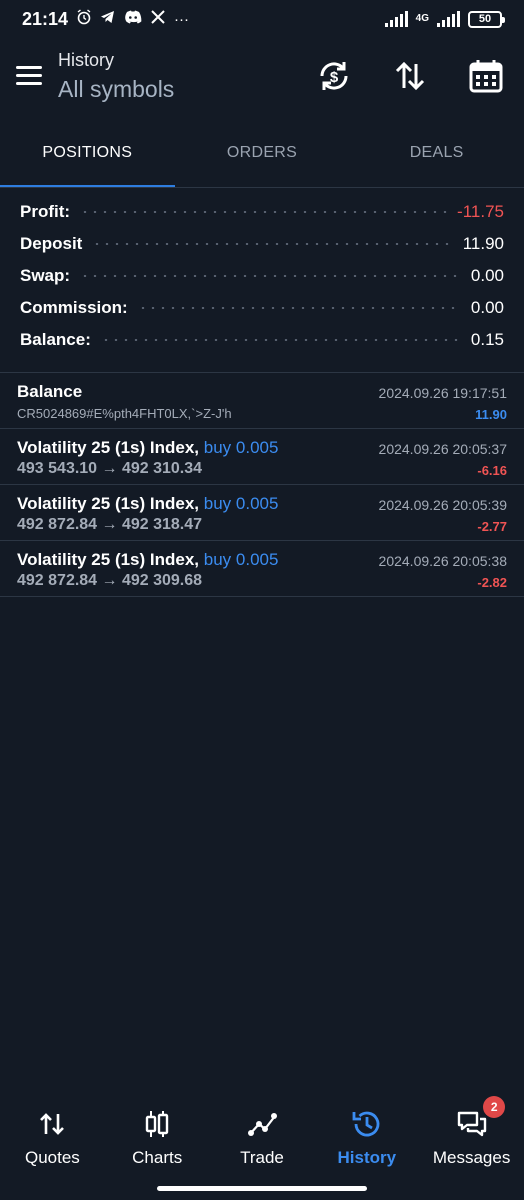  What do you see at coordinates (471, 1138) in the screenshot?
I see `nav-messages: 2 Messages` at bounding box center [471, 1138].